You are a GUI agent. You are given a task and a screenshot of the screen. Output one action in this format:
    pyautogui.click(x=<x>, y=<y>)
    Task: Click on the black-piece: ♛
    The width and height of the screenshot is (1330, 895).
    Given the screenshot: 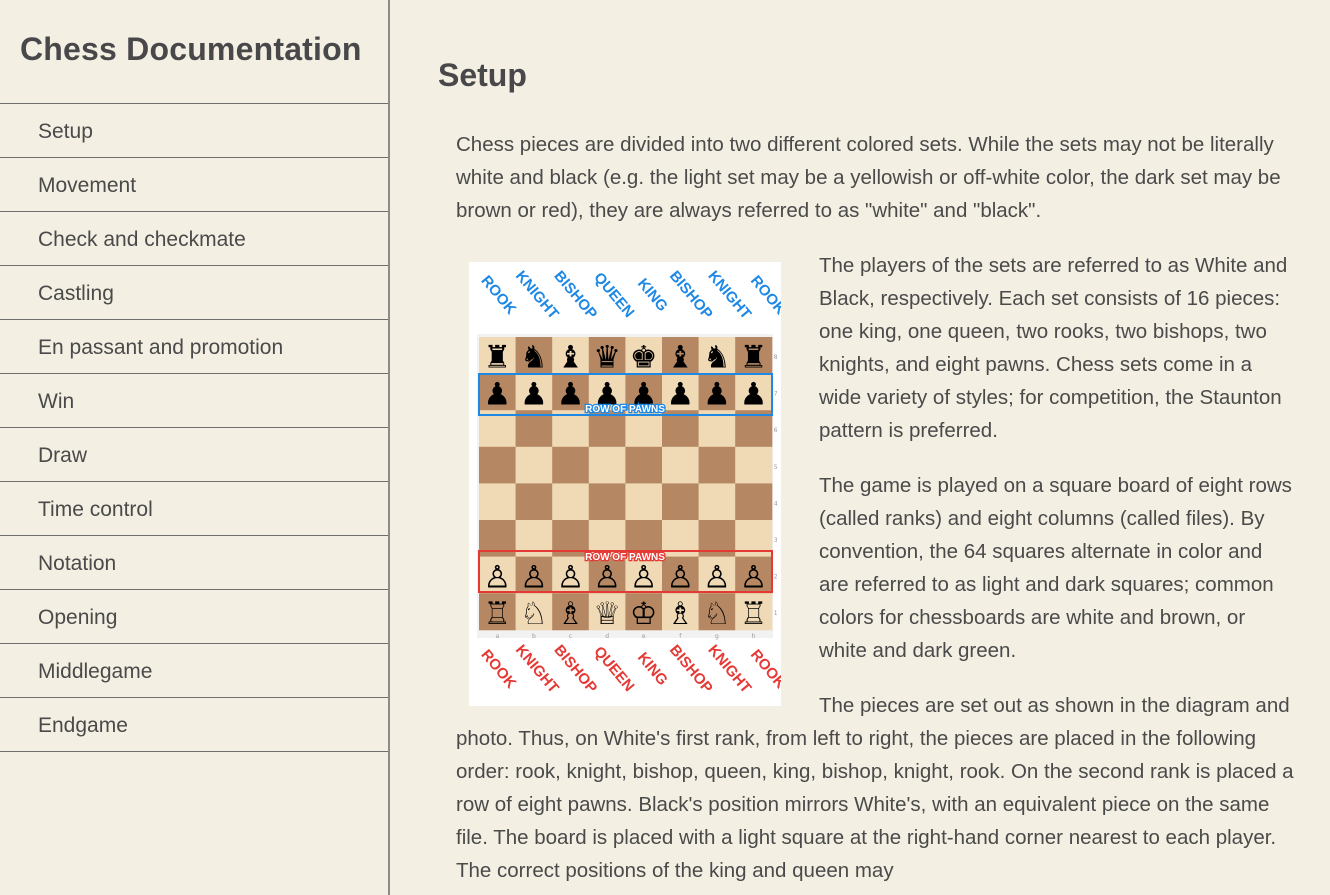 What is the action you would take?
    pyautogui.click(x=607, y=358)
    